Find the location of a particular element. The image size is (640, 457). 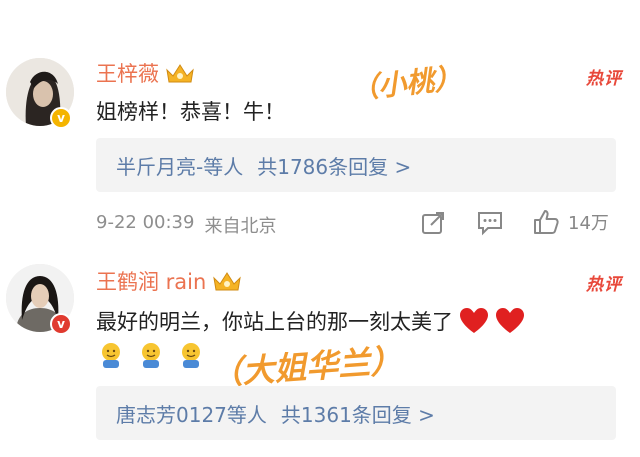

like-count: 14万 is located at coordinates (588, 223).